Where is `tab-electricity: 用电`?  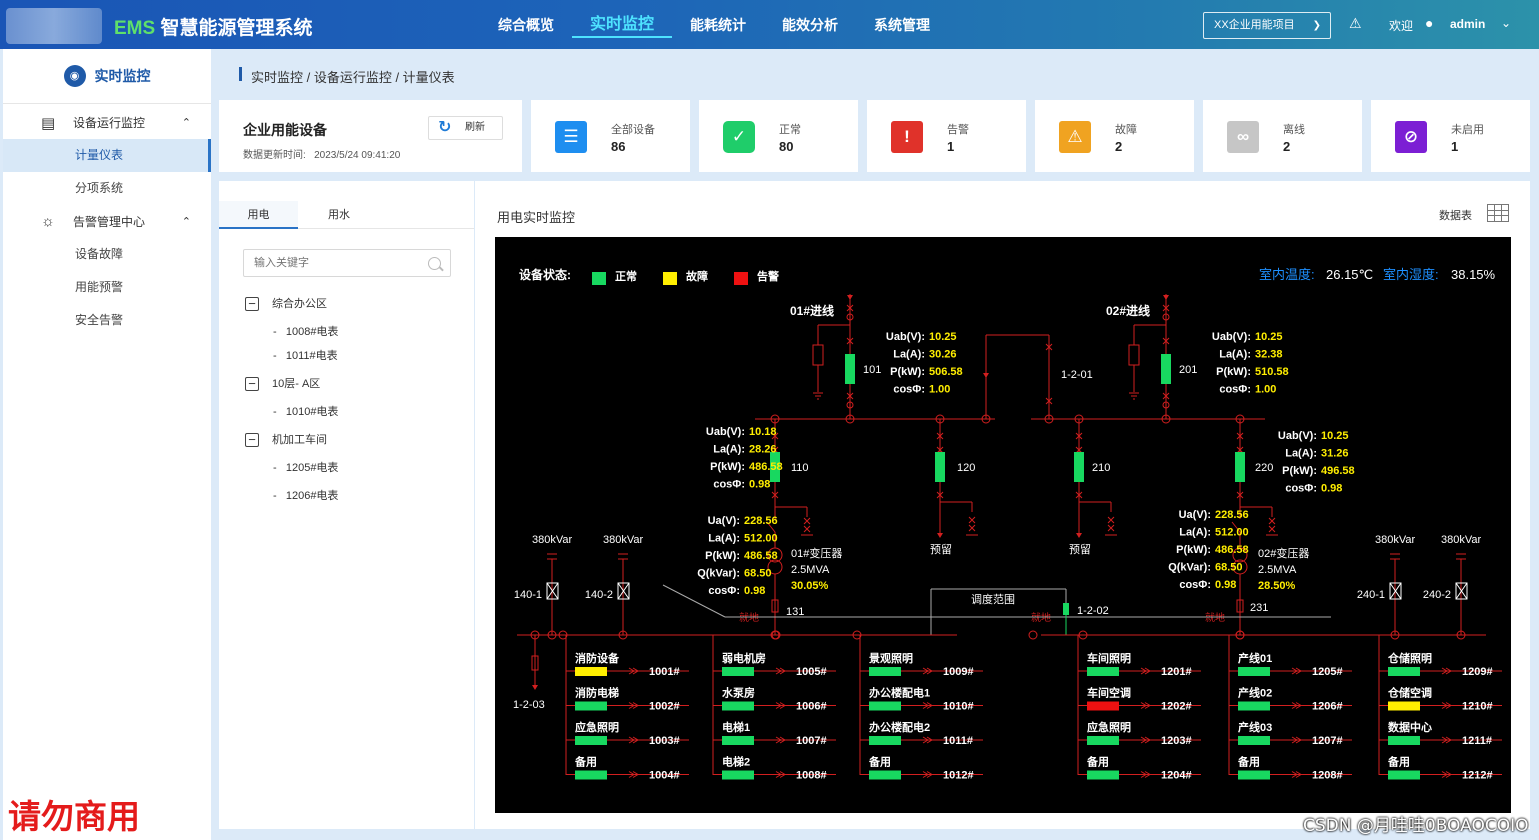 tab-electricity: 用电 is located at coordinates (258, 215).